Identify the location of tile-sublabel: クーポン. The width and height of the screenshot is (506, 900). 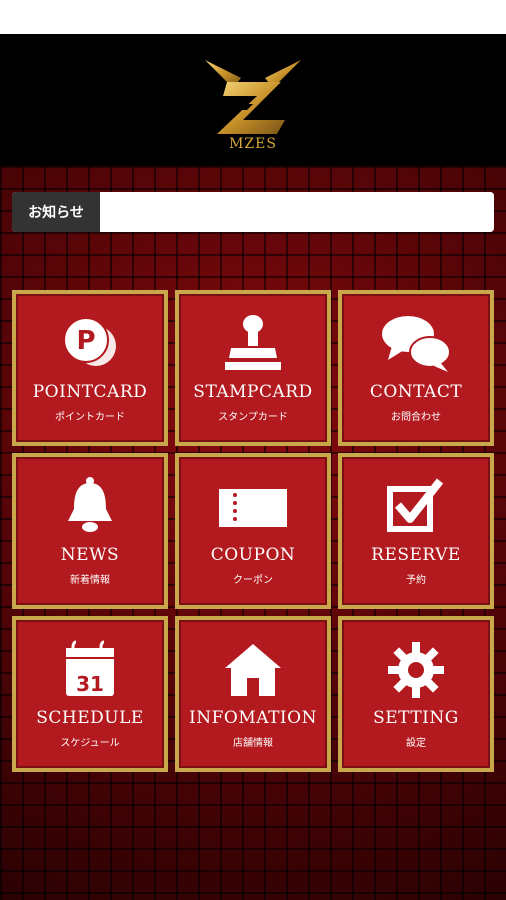
(253, 580).